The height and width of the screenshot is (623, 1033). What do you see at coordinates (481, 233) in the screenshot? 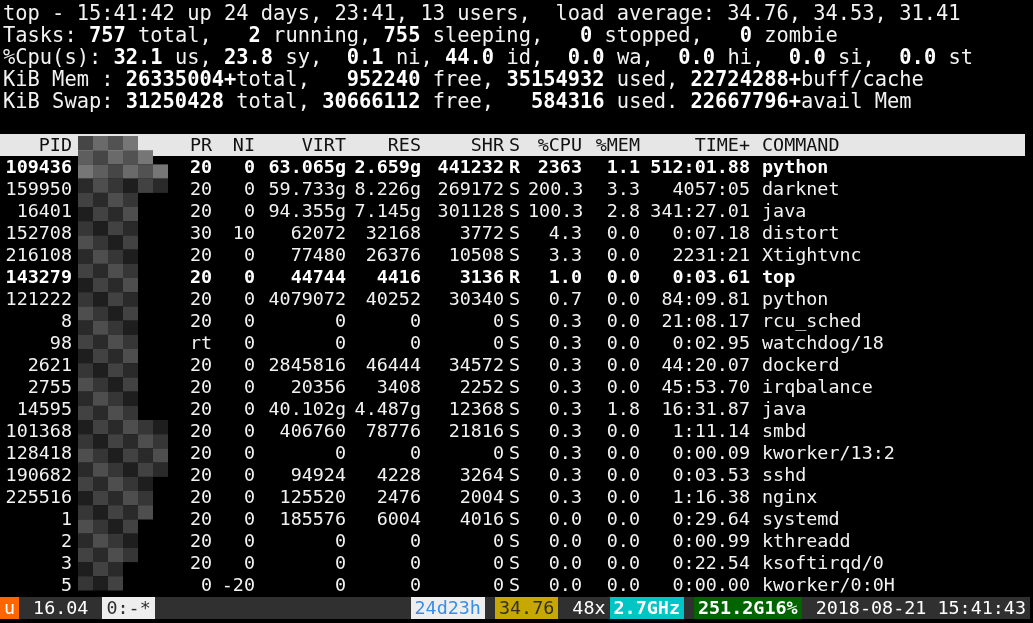
I see `table-cell-text: 3772` at bounding box center [481, 233].